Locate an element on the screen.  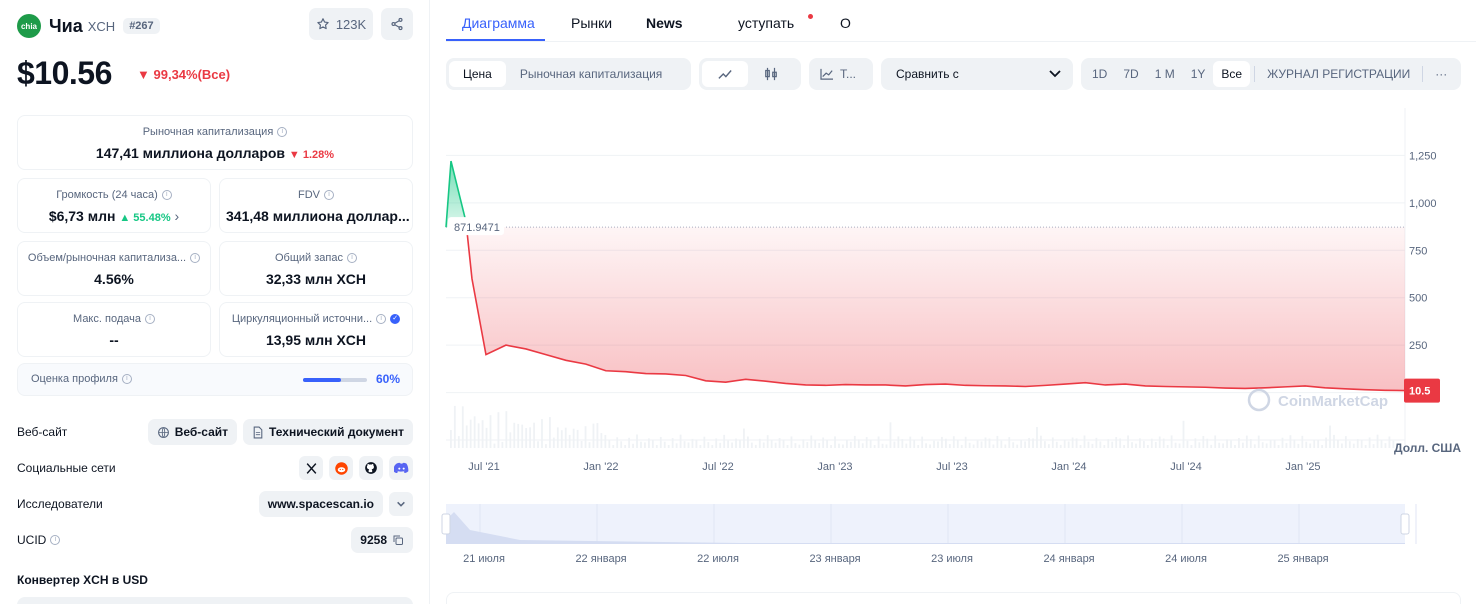
explorers-dropdown-button is located at coordinates (401, 504).